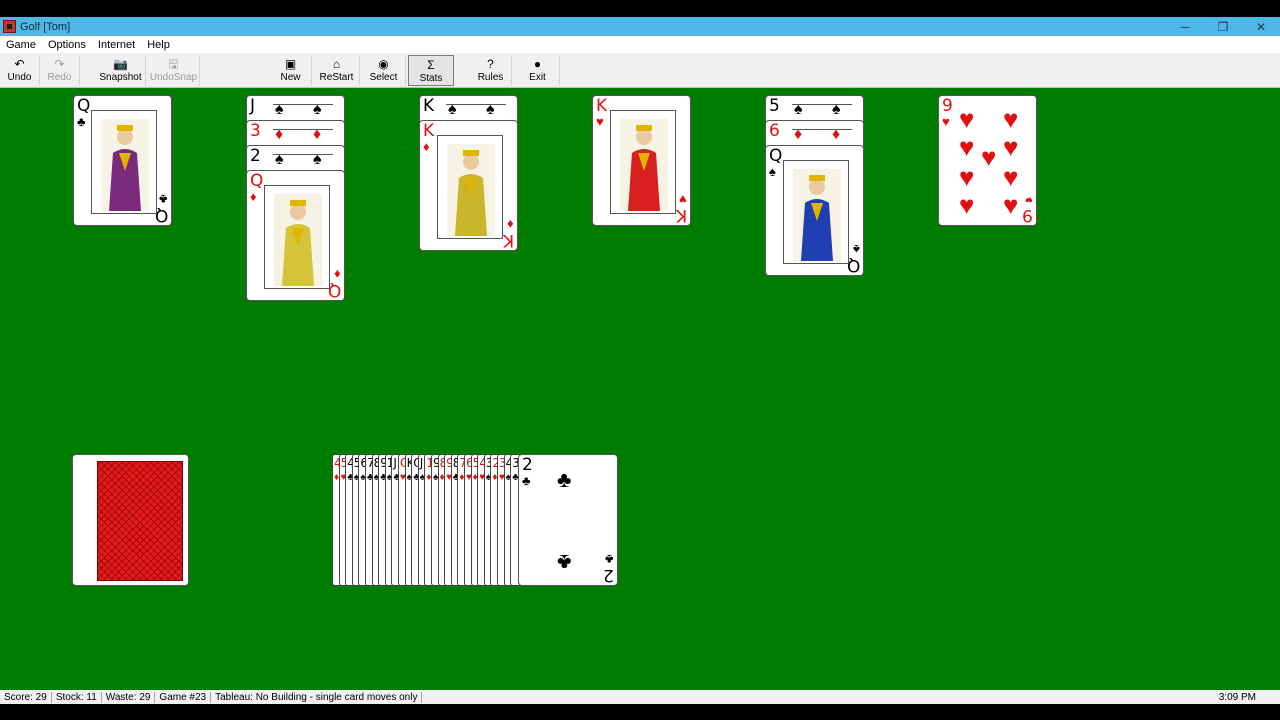 The width and height of the screenshot is (1280, 720). I want to click on card-rank-bottom: 2, so click(608, 575).